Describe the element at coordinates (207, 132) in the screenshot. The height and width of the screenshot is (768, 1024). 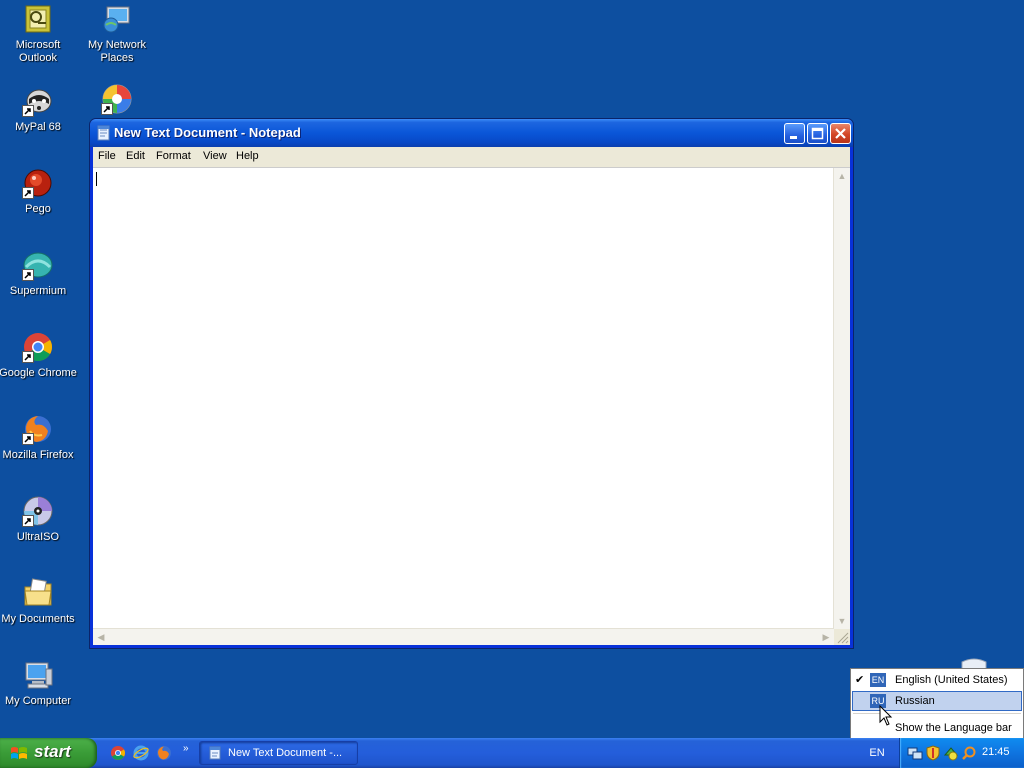
I see `window-title: New Text Document - Notepad` at that location.